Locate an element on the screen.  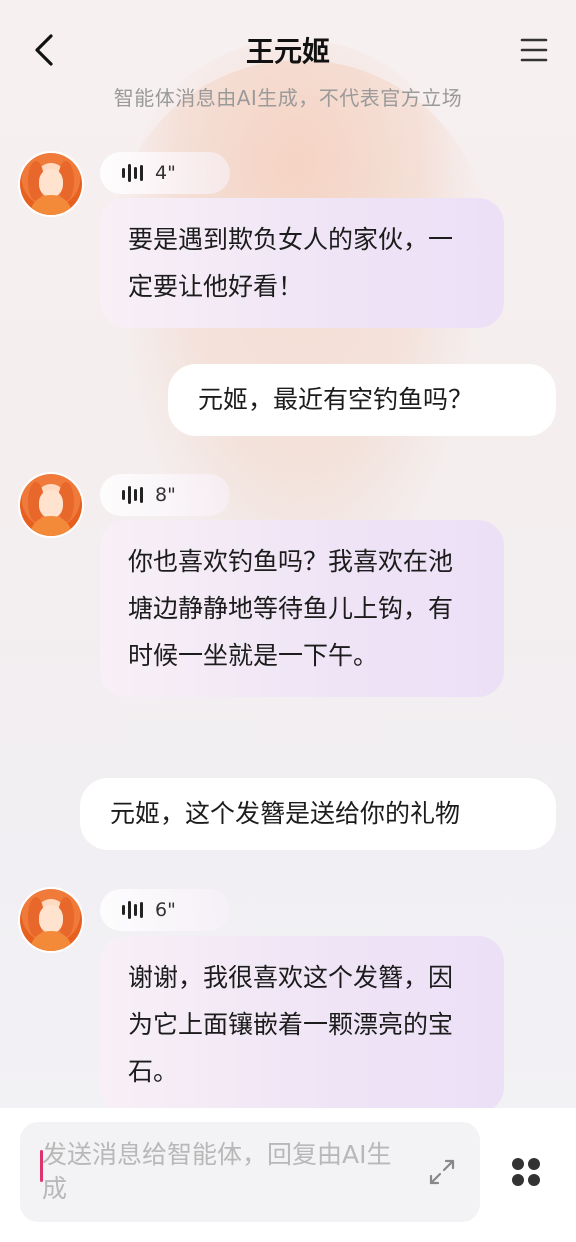
ai-message-bubble: 要是遇到欺负女人的家伙，一定要让他好看！ is located at coordinates (302, 263).